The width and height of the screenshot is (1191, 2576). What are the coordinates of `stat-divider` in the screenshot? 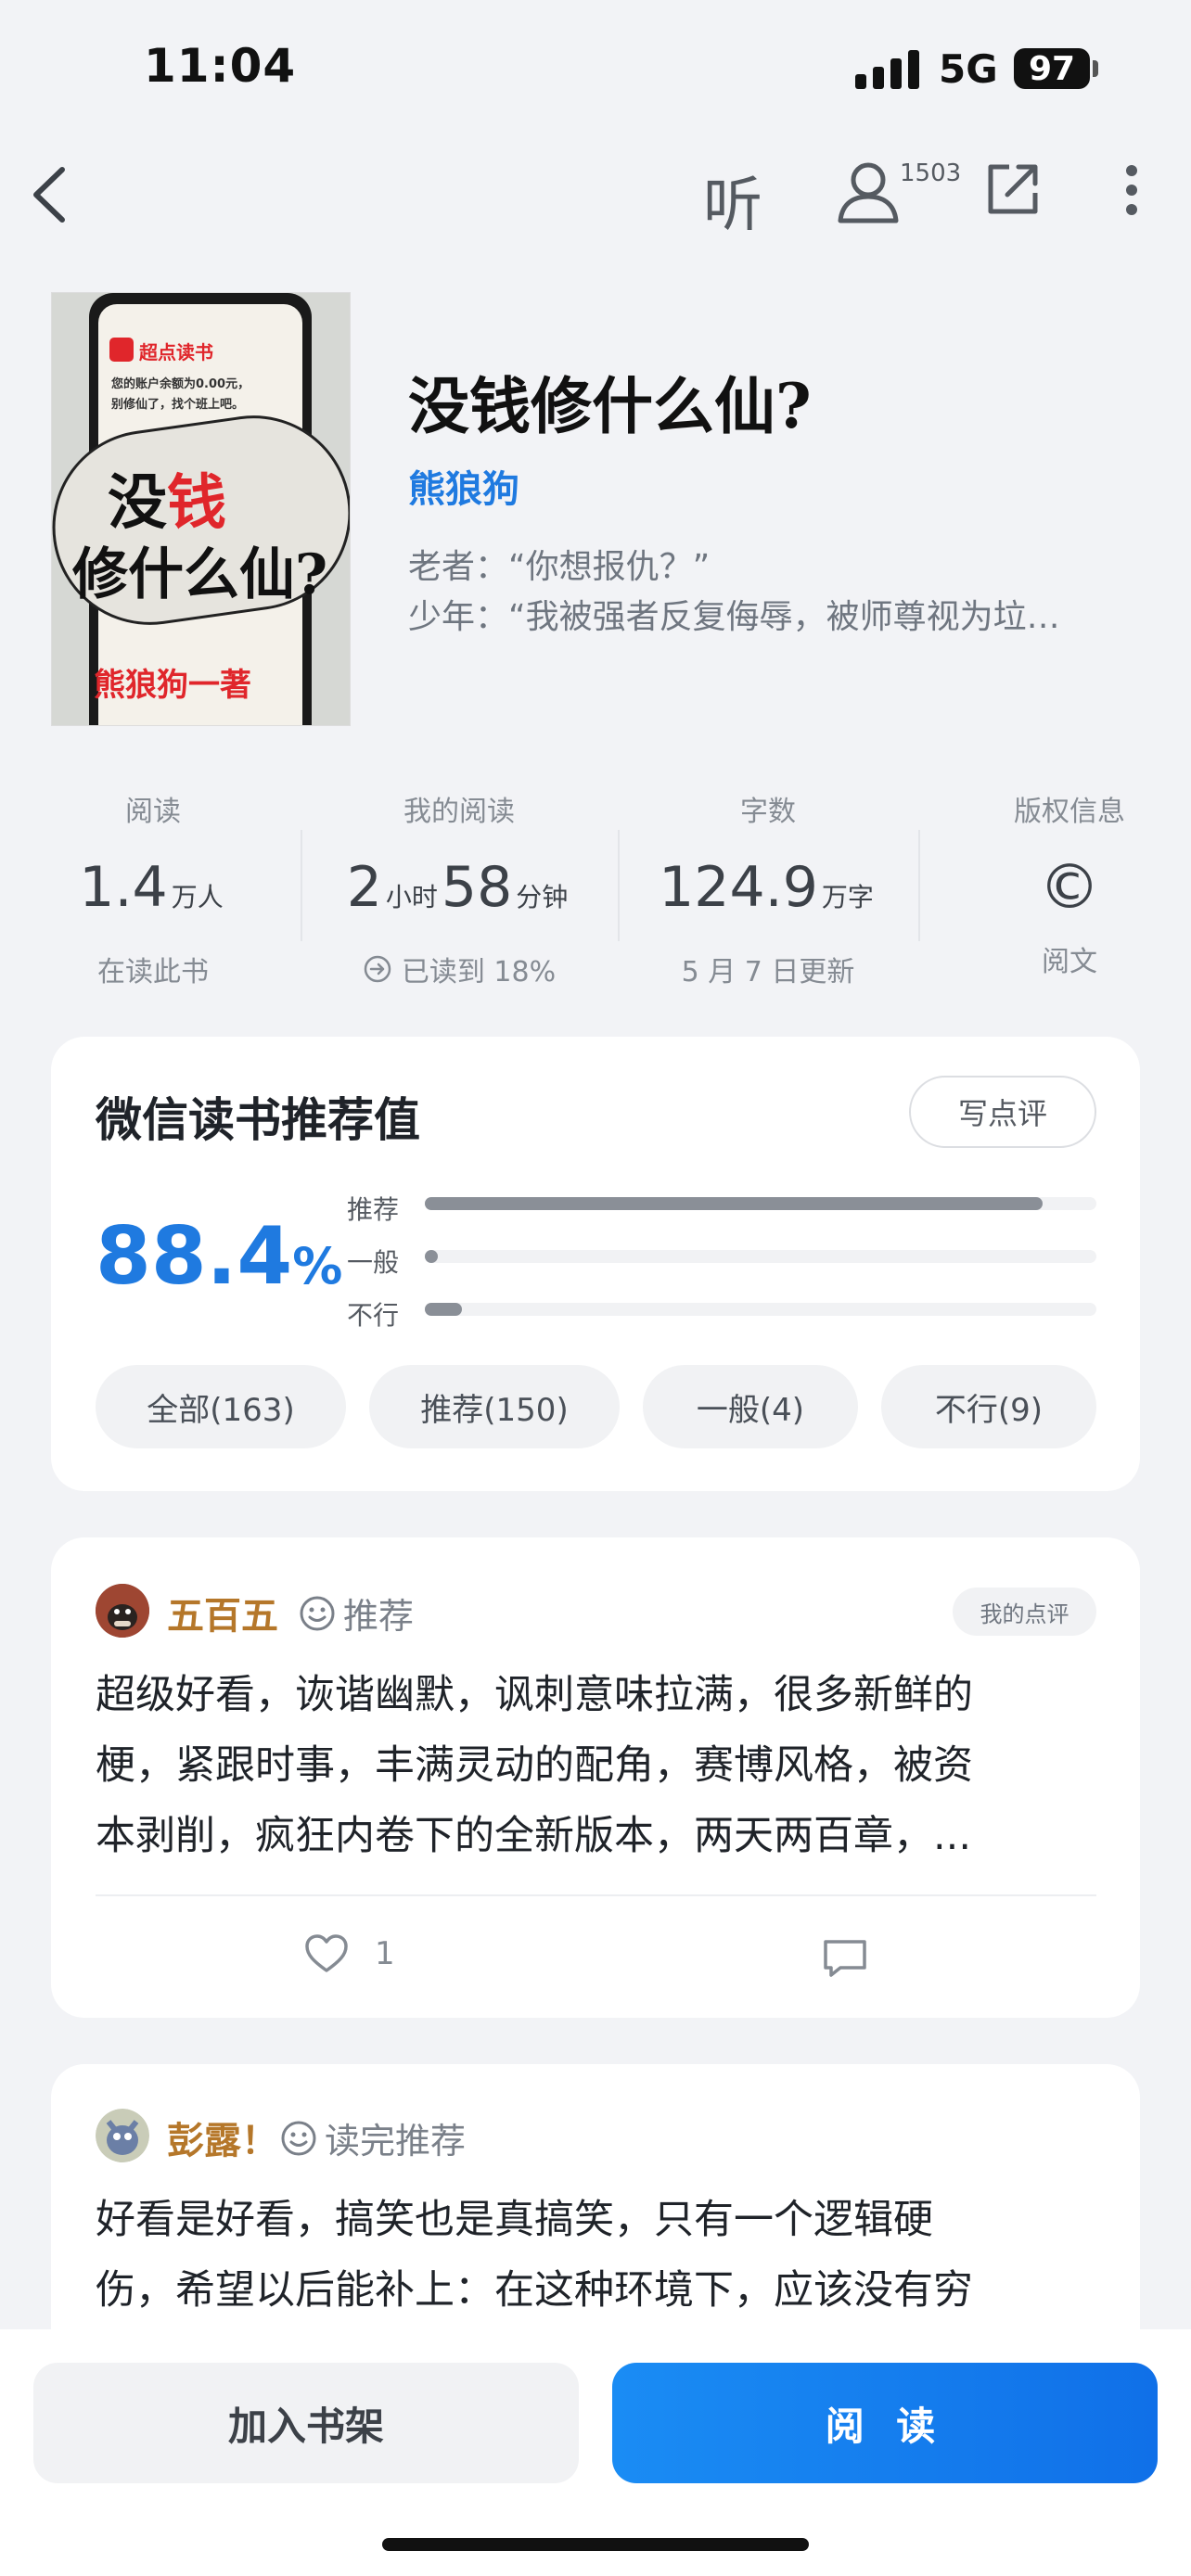 It's located at (301, 886).